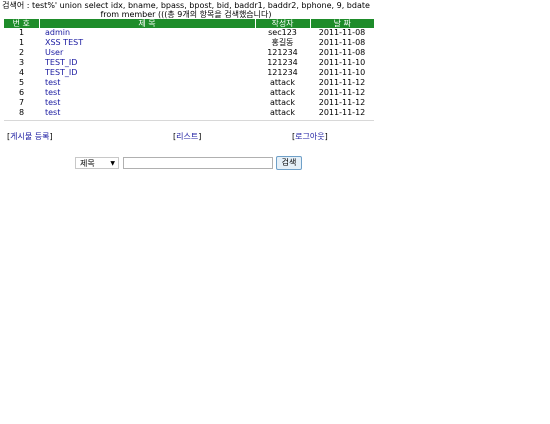  I want to click on search-count-line: from member (((총 9개의 항목을 검색했습니다), so click(186, 14).